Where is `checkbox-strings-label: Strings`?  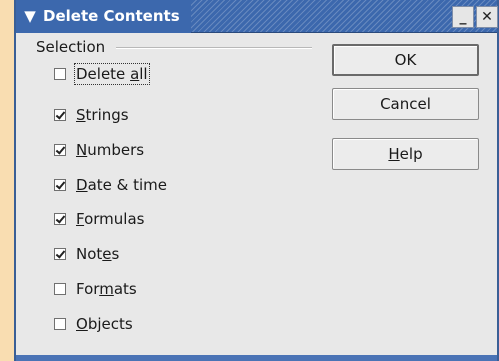
checkbox-strings-label: Strings is located at coordinates (102, 115).